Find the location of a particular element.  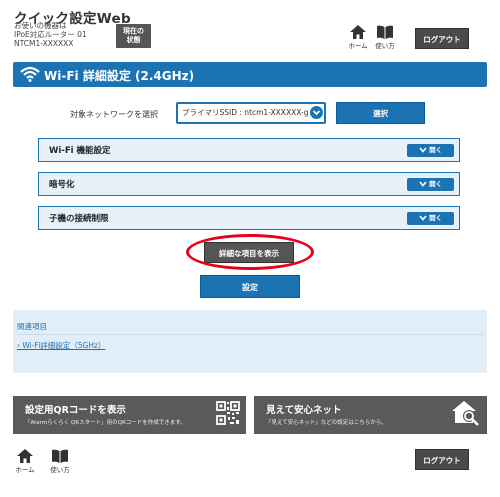

accordion-label: 子機の接続制限 is located at coordinates (79, 219).